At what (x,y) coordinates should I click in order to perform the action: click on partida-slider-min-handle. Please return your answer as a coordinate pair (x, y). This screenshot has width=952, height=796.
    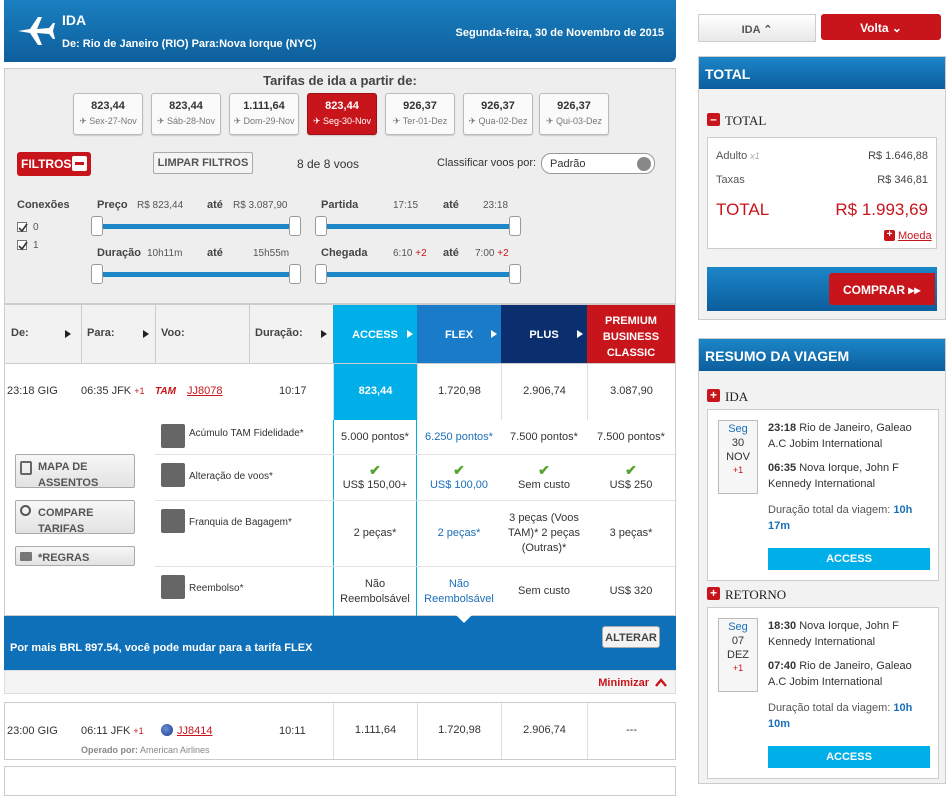
    Looking at the image, I should click on (321, 226).